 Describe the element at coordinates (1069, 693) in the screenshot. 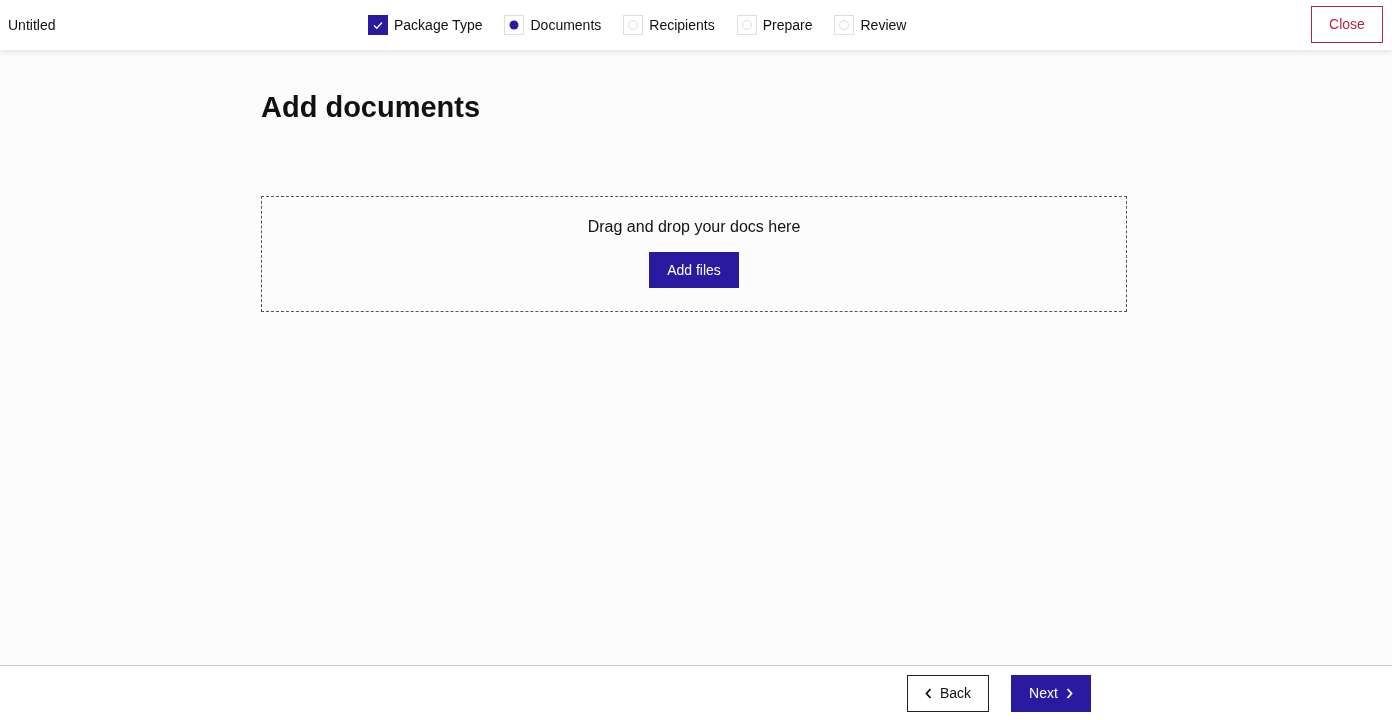

I see `chevron-right-icon` at that location.